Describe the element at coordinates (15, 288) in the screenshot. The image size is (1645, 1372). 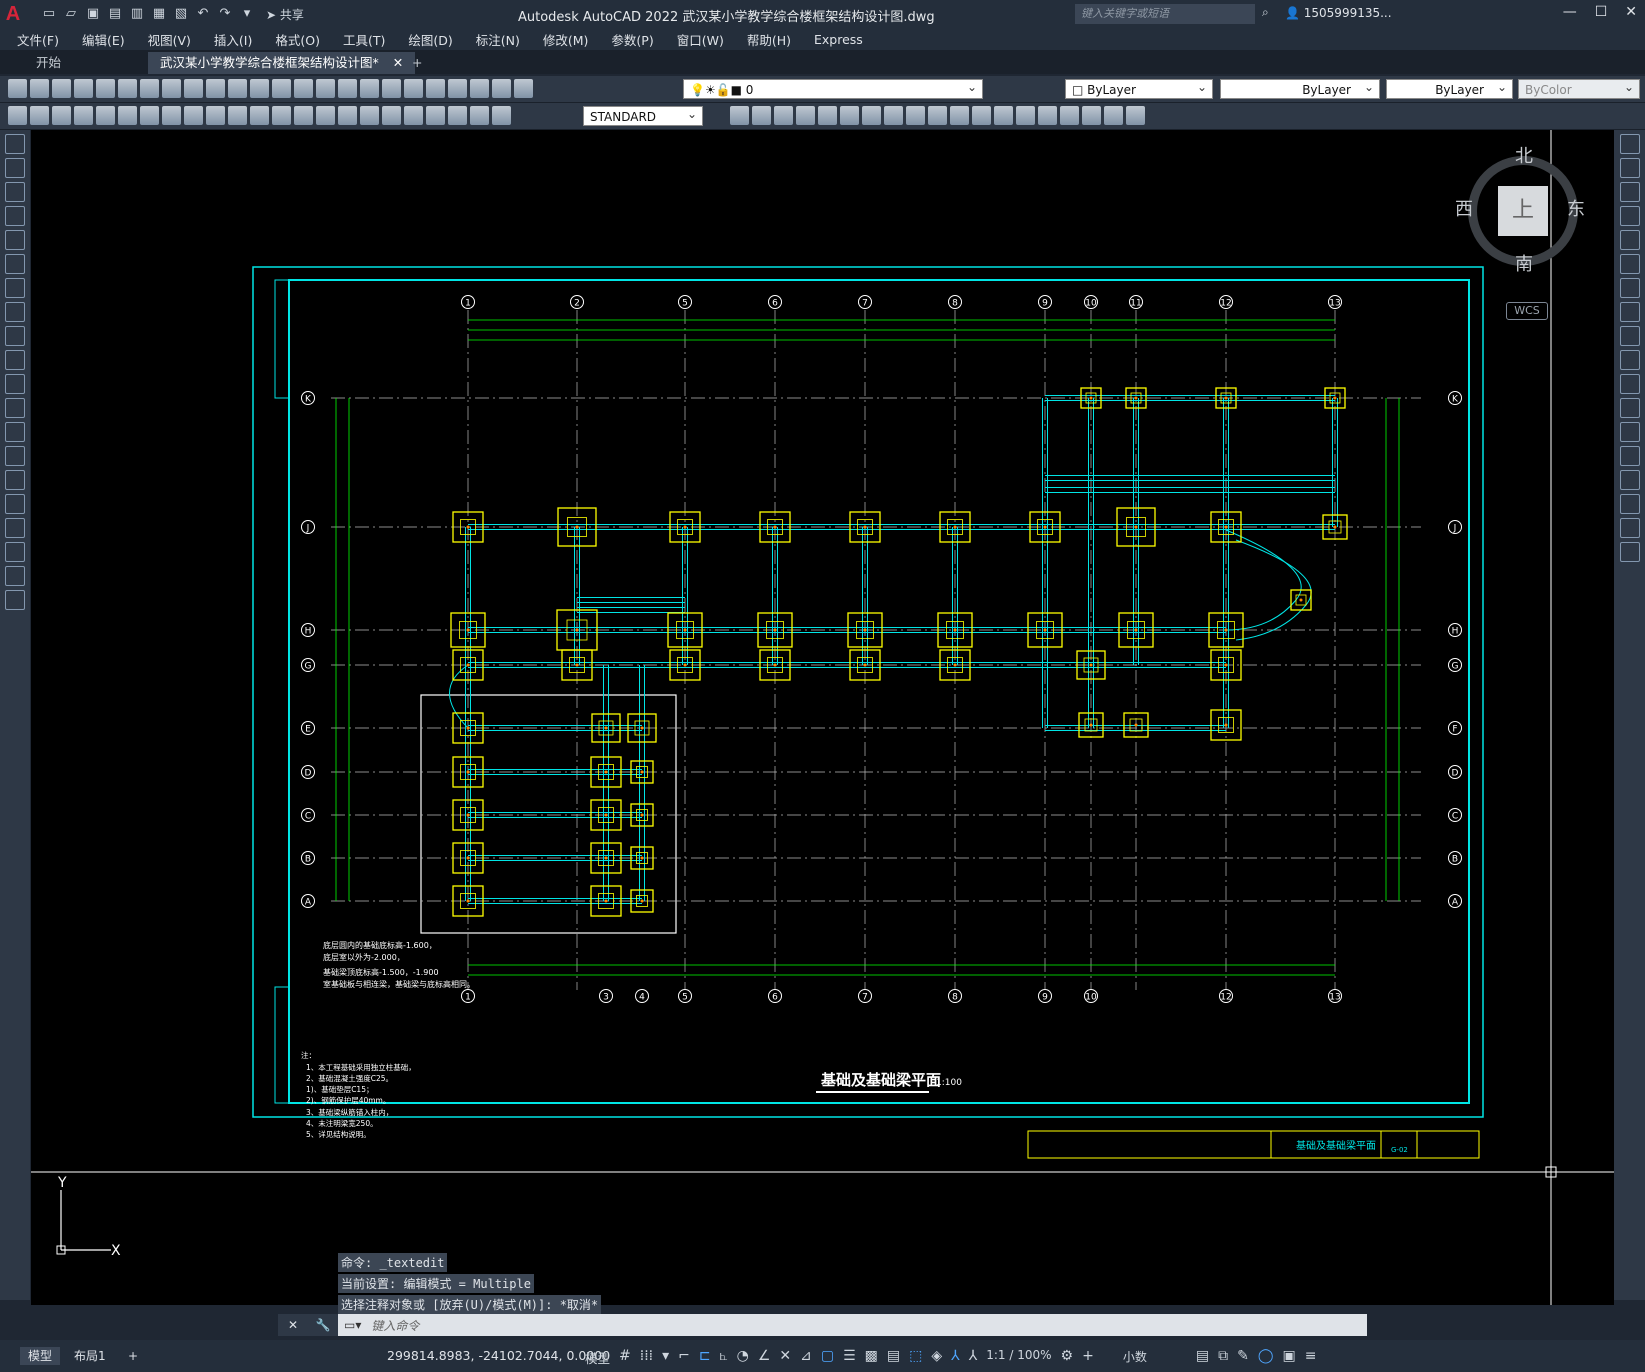
I see `circle-icon` at that location.